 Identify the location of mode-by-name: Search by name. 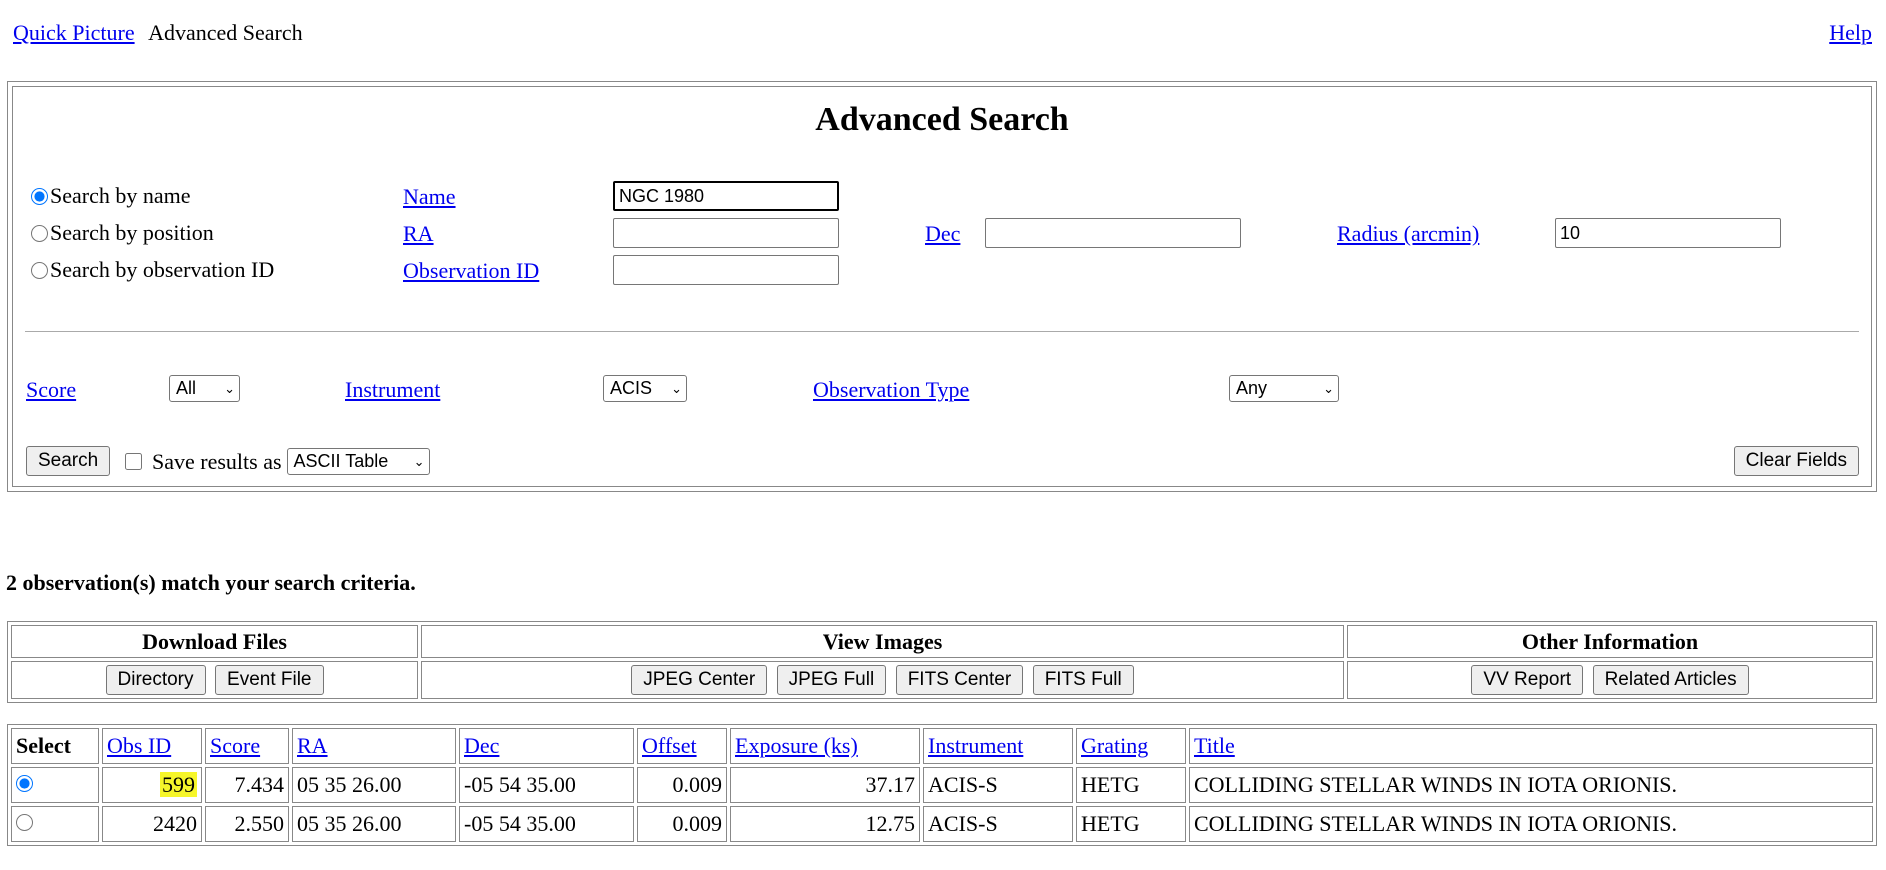
(111, 196).